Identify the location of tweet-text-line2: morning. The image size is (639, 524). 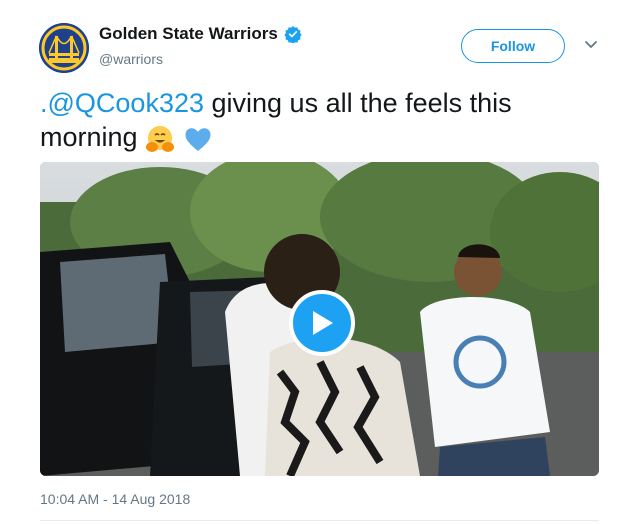
(93, 137).